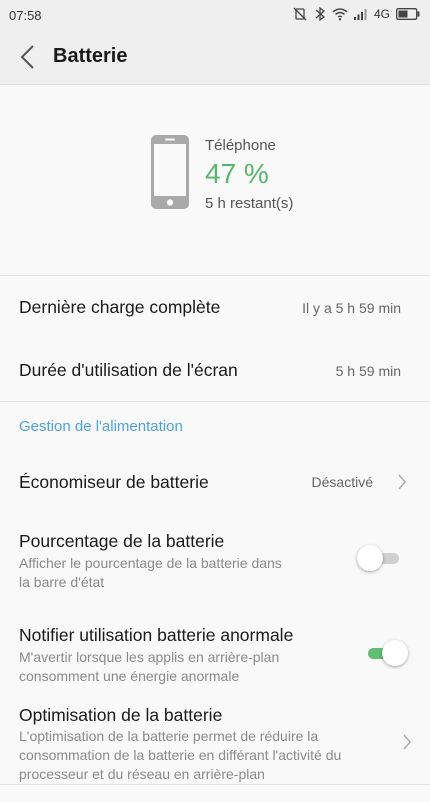  Describe the element at coordinates (62, 582) in the screenshot. I see `battery-percentage-desc-2: la barre d'état` at that location.